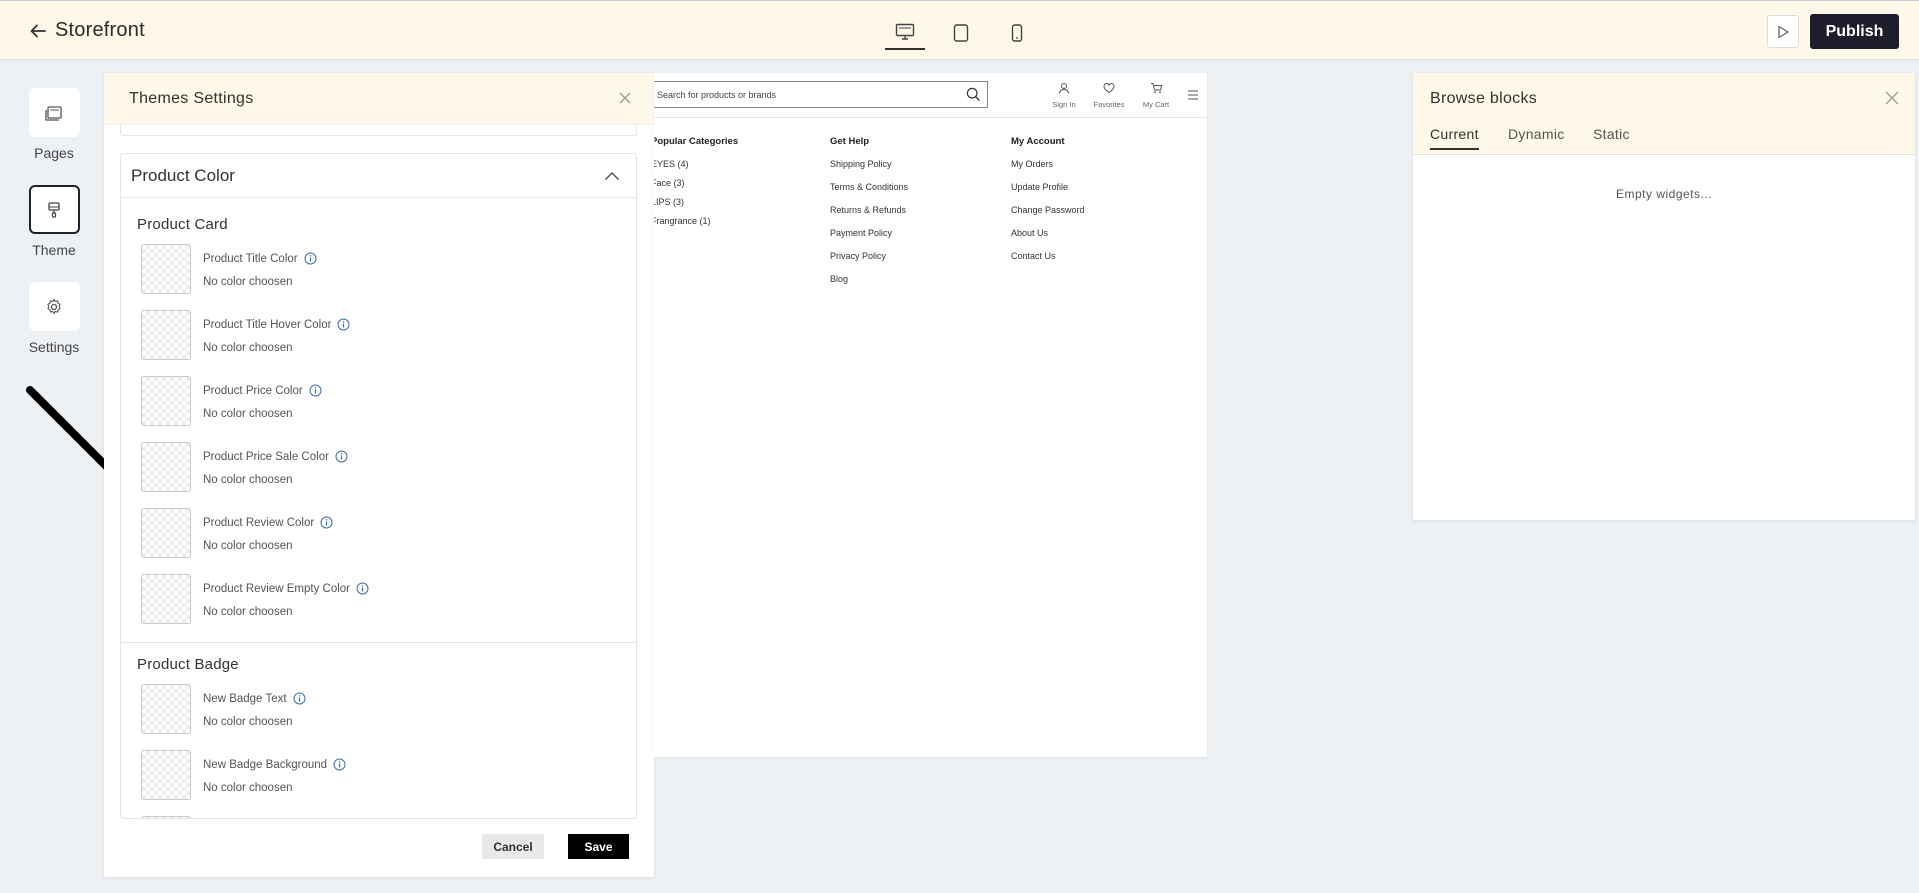 The height and width of the screenshot is (893, 1919). Describe the element at coordinates (1048, 164) in the screenshot. I see `footer-link: My Orders` at that location.